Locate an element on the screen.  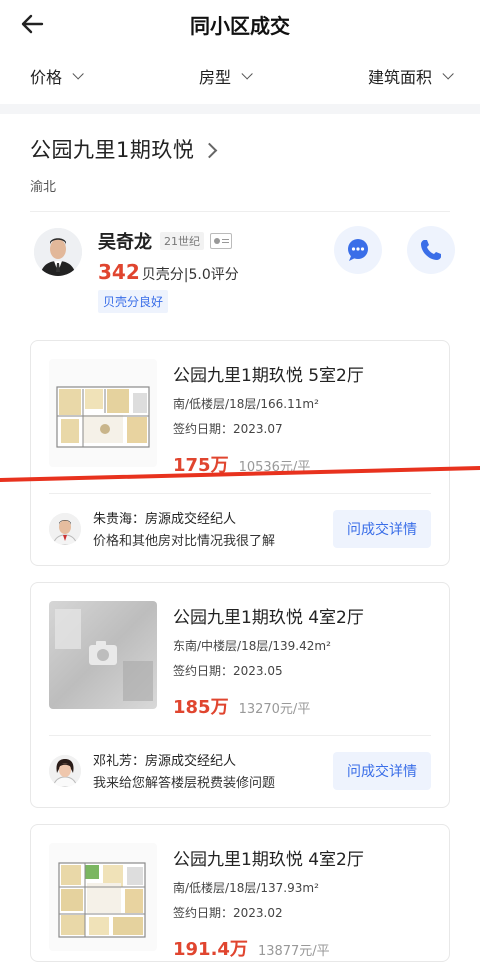
deal-agent-desc: 我来给您解答楼层税费装修问题 is located at coordinates (184, 783).